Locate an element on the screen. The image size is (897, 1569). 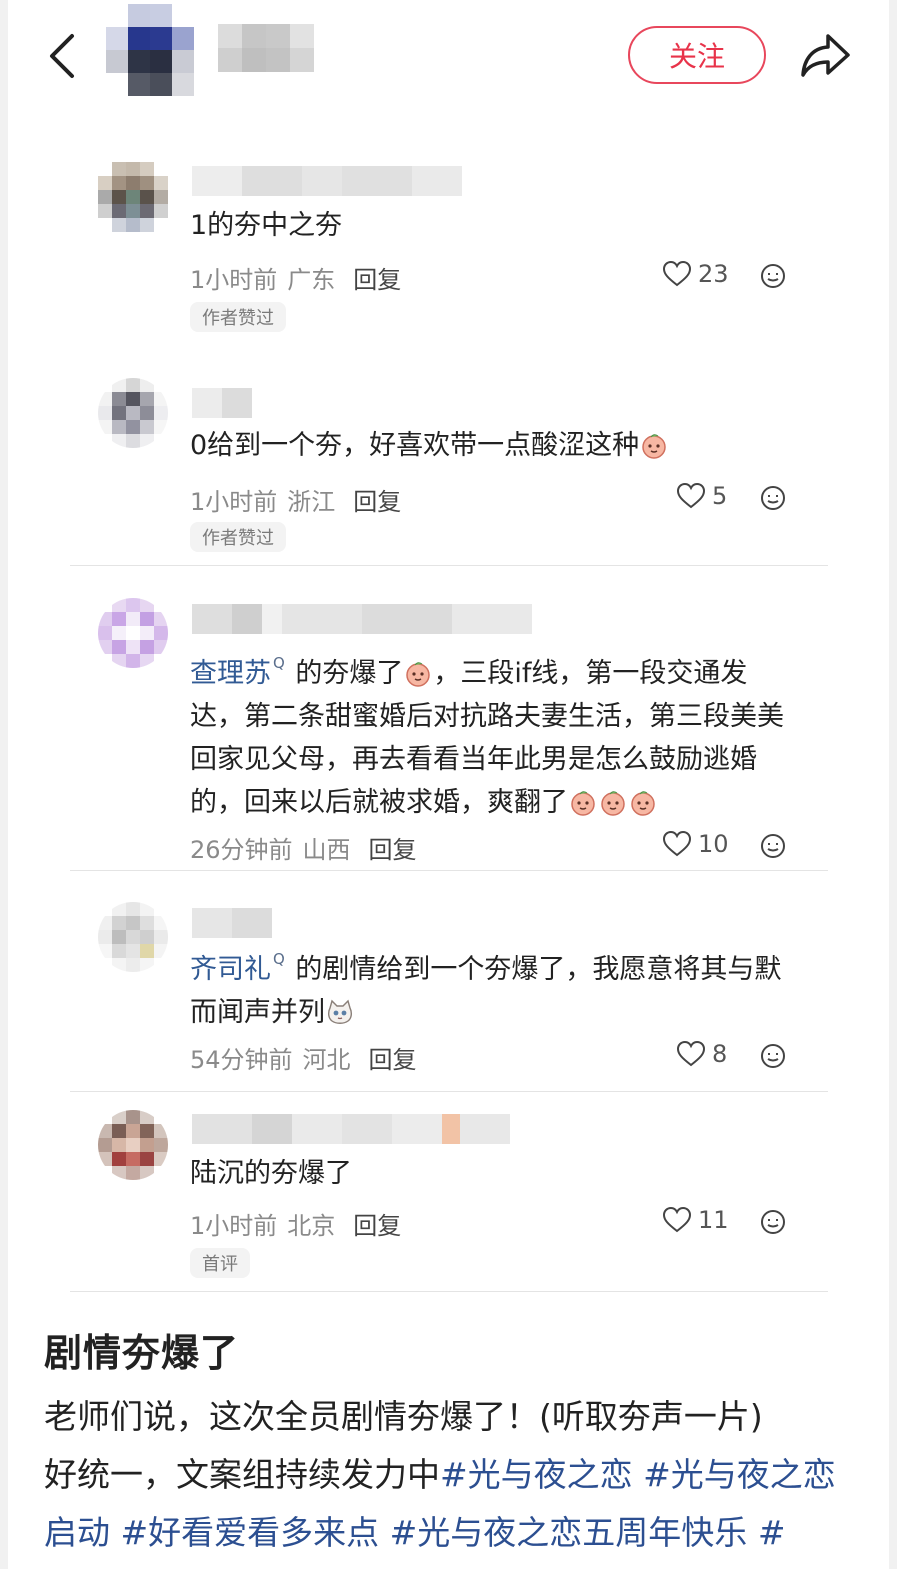
comment-text-line1: 的夯爆了 is located at coordinates (349, 673).